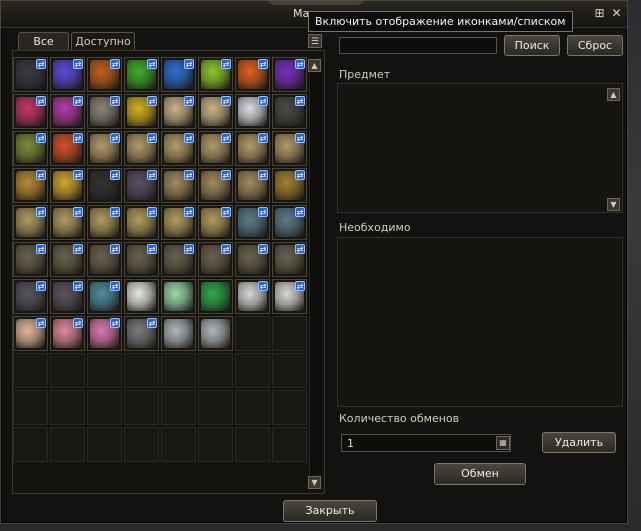 Image resolution: width=641 pixels, height=531 pixels. I want to click on exchange-button: Обмен, so click(480, 474).